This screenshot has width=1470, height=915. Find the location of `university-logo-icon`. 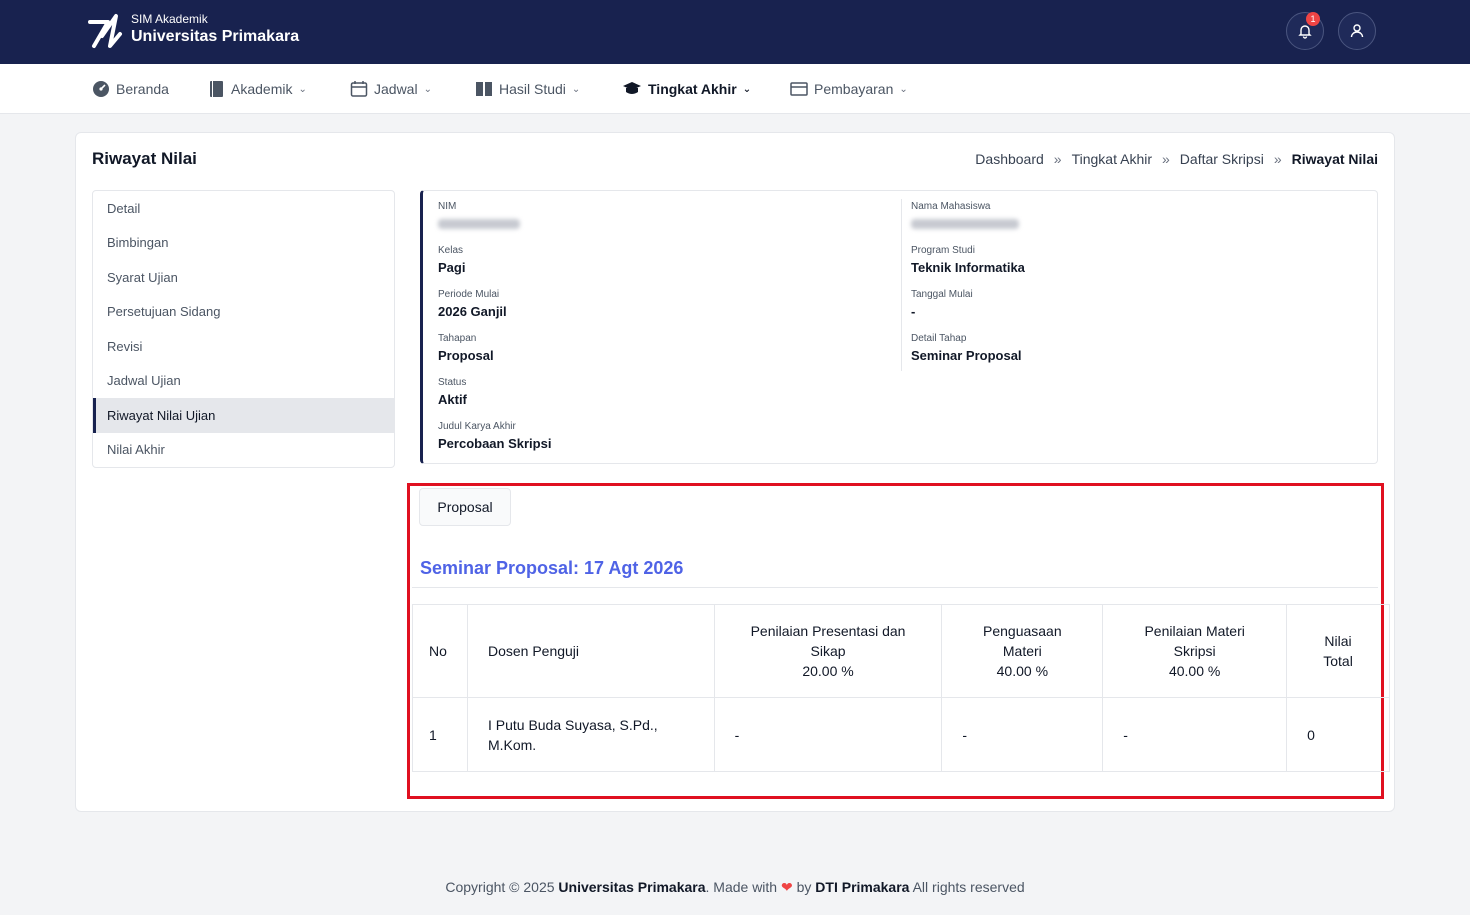

university-logo-icon is located at coordinates (105, 31).